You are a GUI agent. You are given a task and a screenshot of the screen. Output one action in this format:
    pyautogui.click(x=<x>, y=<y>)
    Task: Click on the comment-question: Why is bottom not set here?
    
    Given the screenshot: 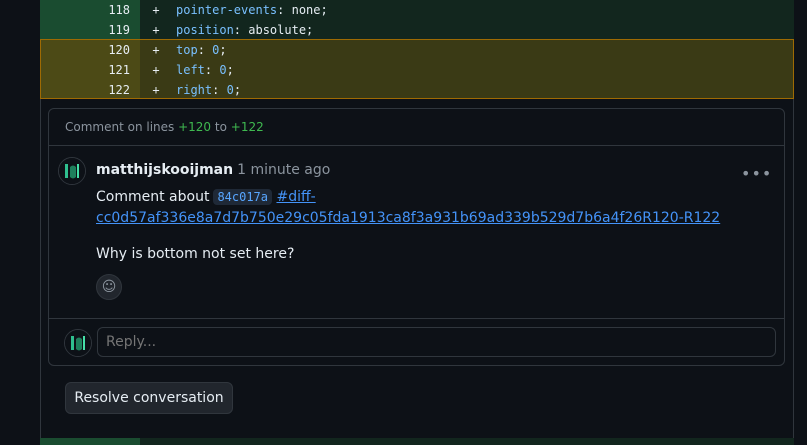 What is the action you would take?
    pyautogui.click(x=195, y=254)
    